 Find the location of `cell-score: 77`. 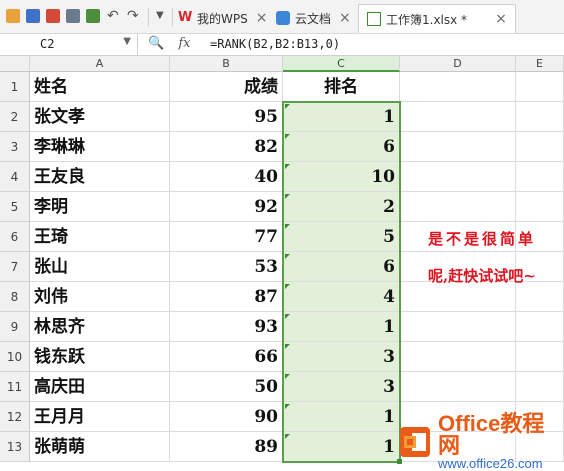

cell-score: 77 is located at coordinates (226, 237).